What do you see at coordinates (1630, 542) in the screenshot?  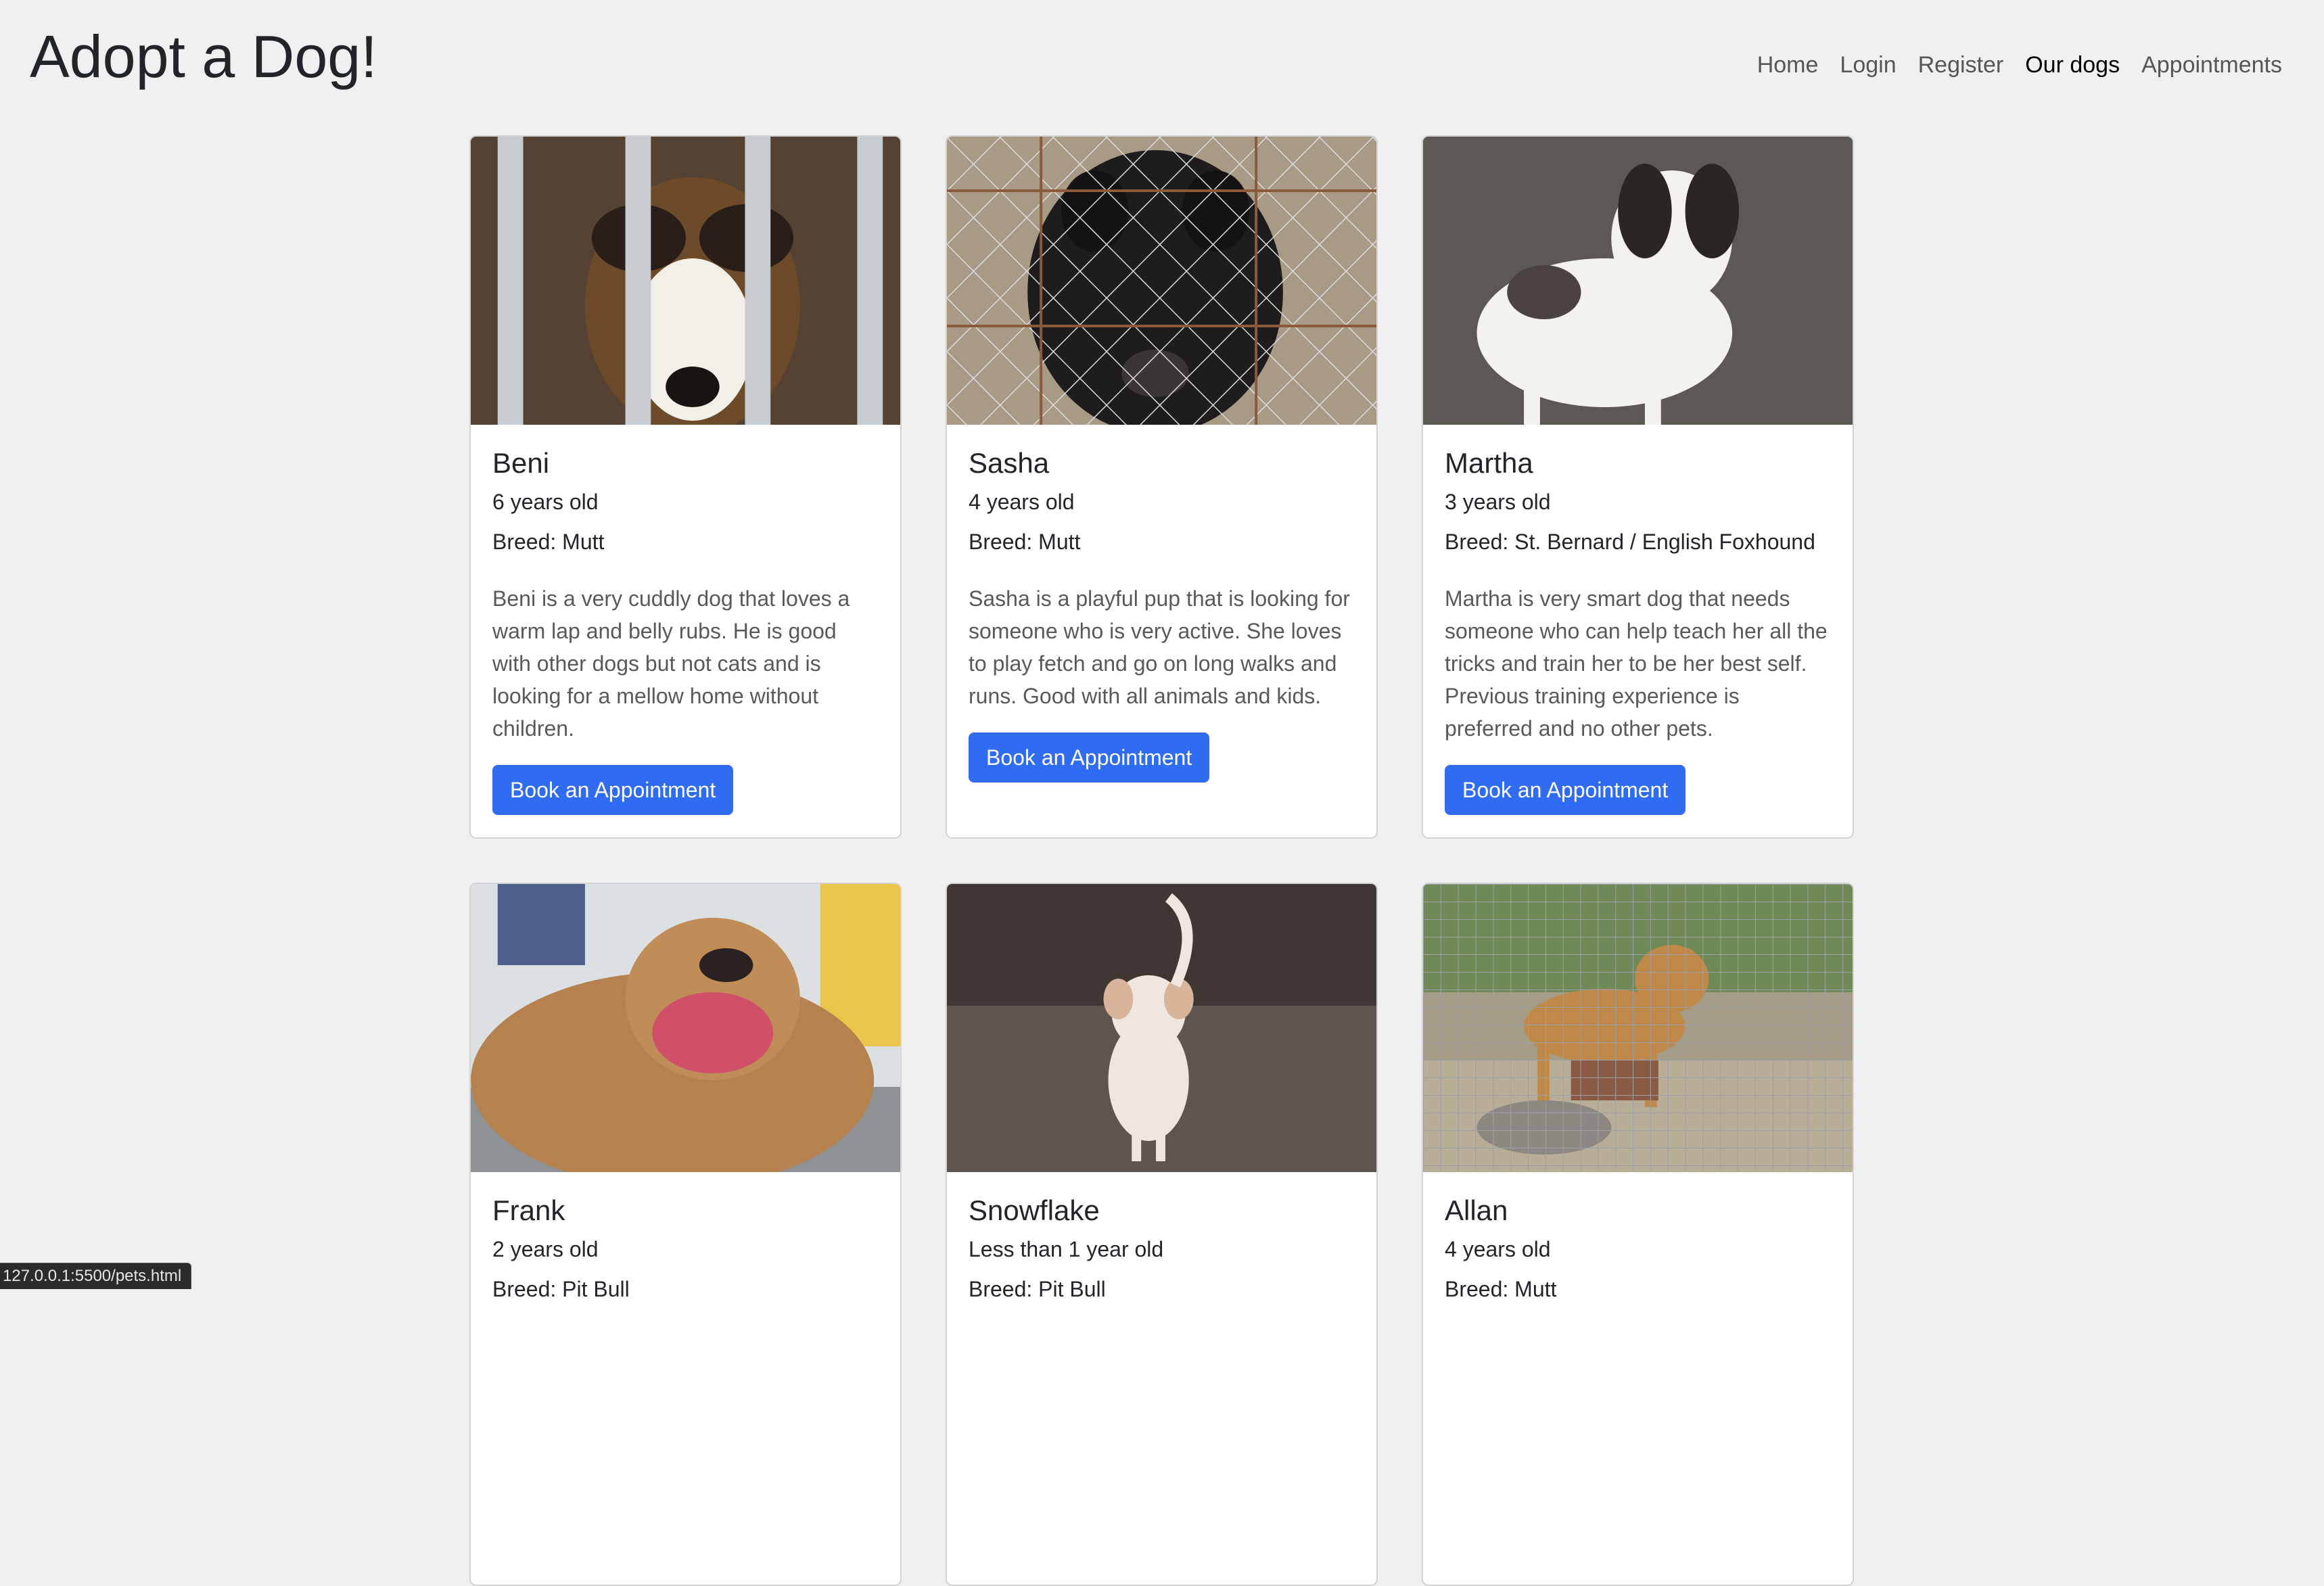 I see `dog-breed: Breed: St. Bernard / English Foxhound` at bounding box center [1630, 542].